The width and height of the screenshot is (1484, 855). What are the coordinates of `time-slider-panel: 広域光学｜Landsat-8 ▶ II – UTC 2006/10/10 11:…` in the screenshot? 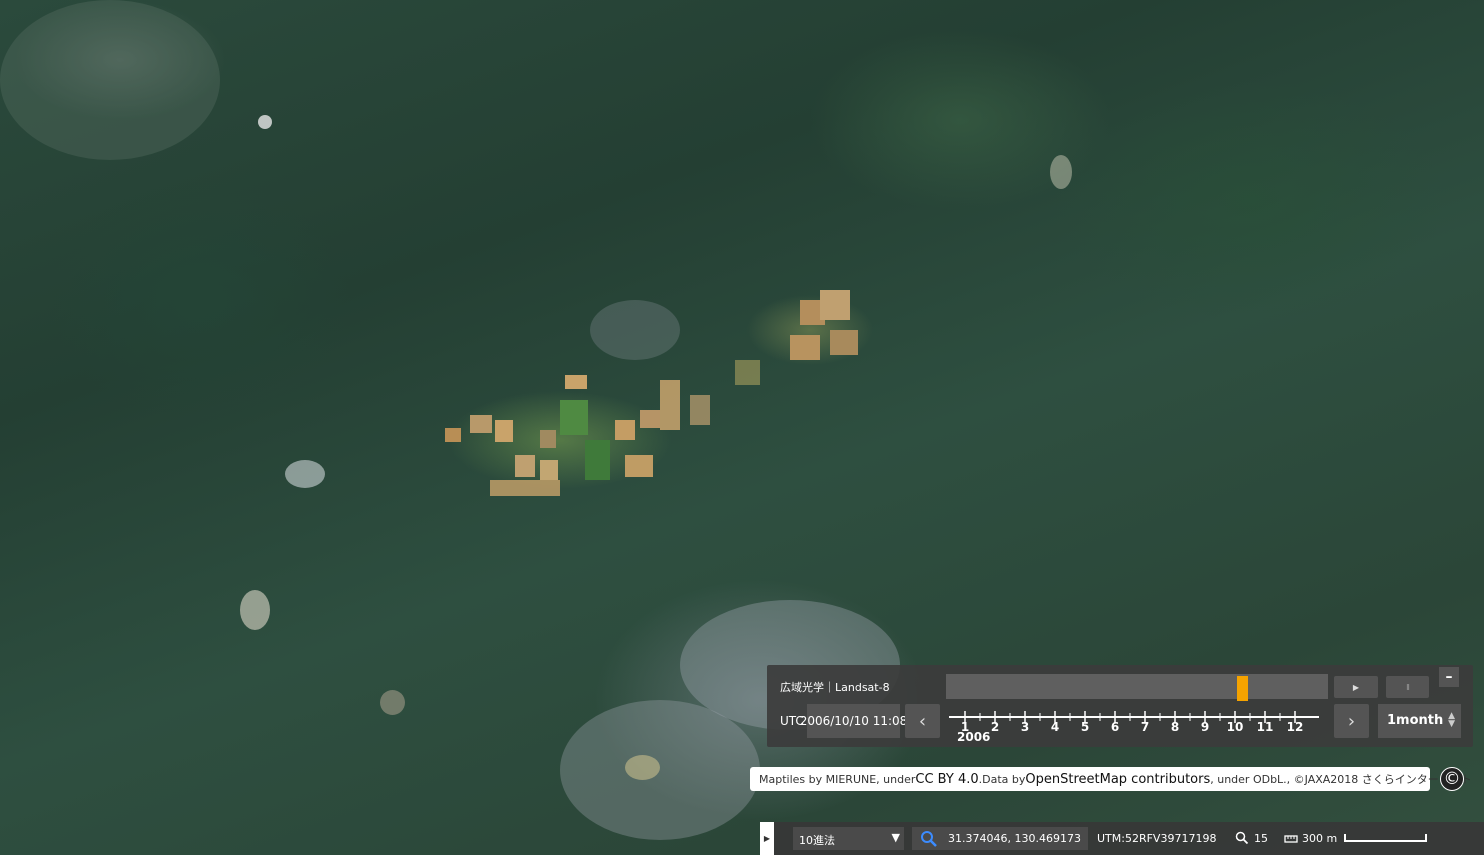 It's located at (1120, 706).